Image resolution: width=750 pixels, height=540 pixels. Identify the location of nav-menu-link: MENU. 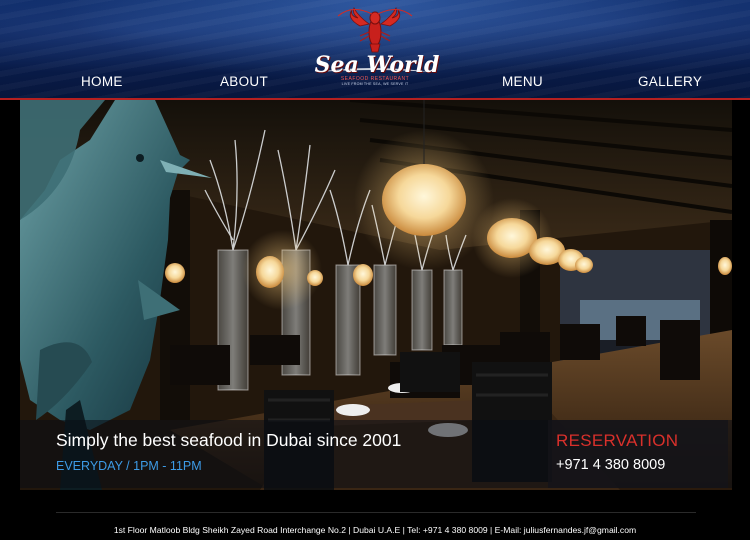
(522, 81).